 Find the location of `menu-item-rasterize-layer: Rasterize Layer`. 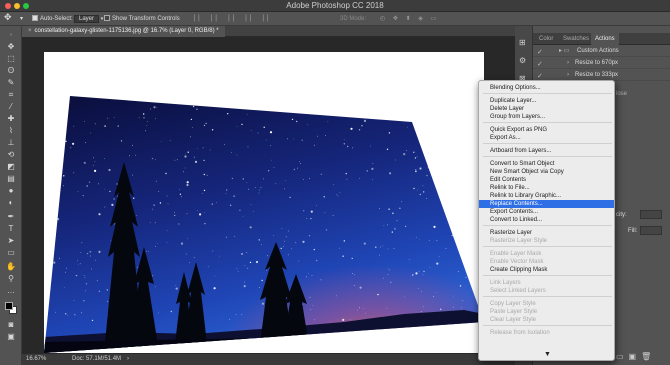

menu-item-rasterize-layer: Rasterize Layer is located at coordinates (546, 233).